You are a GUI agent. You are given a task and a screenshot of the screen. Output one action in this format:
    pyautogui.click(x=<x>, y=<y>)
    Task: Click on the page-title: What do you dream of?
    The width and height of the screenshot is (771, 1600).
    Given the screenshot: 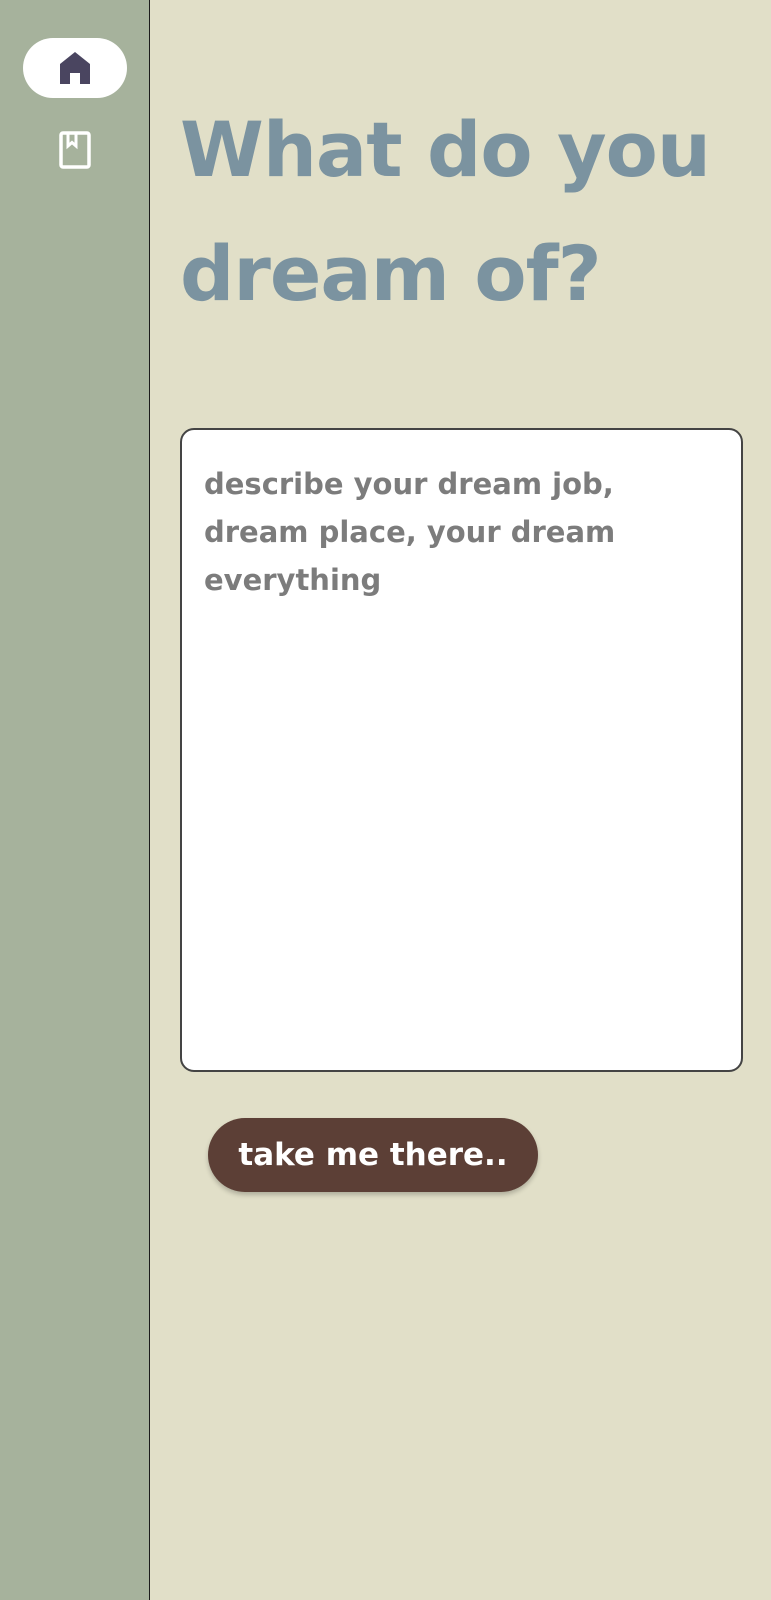 What is the action you would take?
    pyautogui.click(x=445, y=211)
    